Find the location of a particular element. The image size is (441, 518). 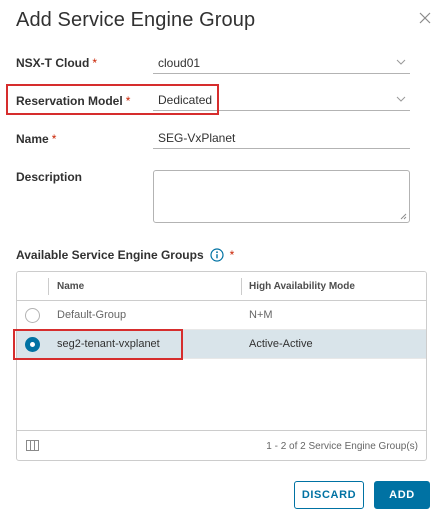

cloud-select-value: cloud01 is located at coordinates (179, 63).